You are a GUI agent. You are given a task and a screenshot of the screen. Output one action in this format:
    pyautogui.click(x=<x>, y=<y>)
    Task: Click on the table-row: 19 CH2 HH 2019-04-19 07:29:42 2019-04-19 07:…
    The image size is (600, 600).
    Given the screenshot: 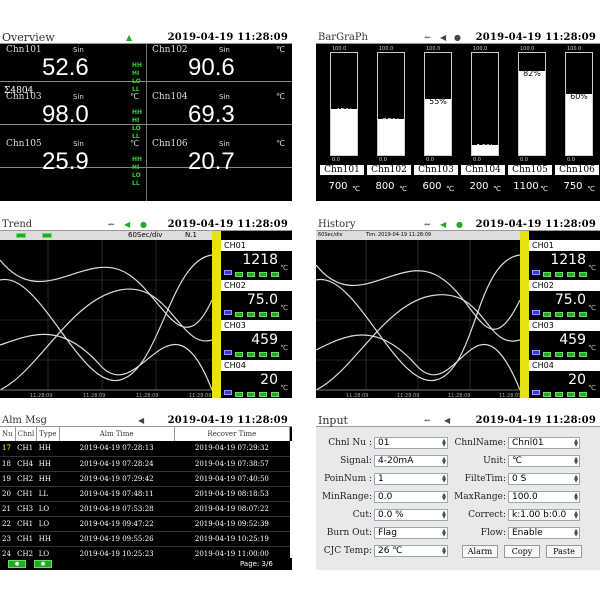 What is the action you would take?
    pyautogui.click(x=145, y=479)
    